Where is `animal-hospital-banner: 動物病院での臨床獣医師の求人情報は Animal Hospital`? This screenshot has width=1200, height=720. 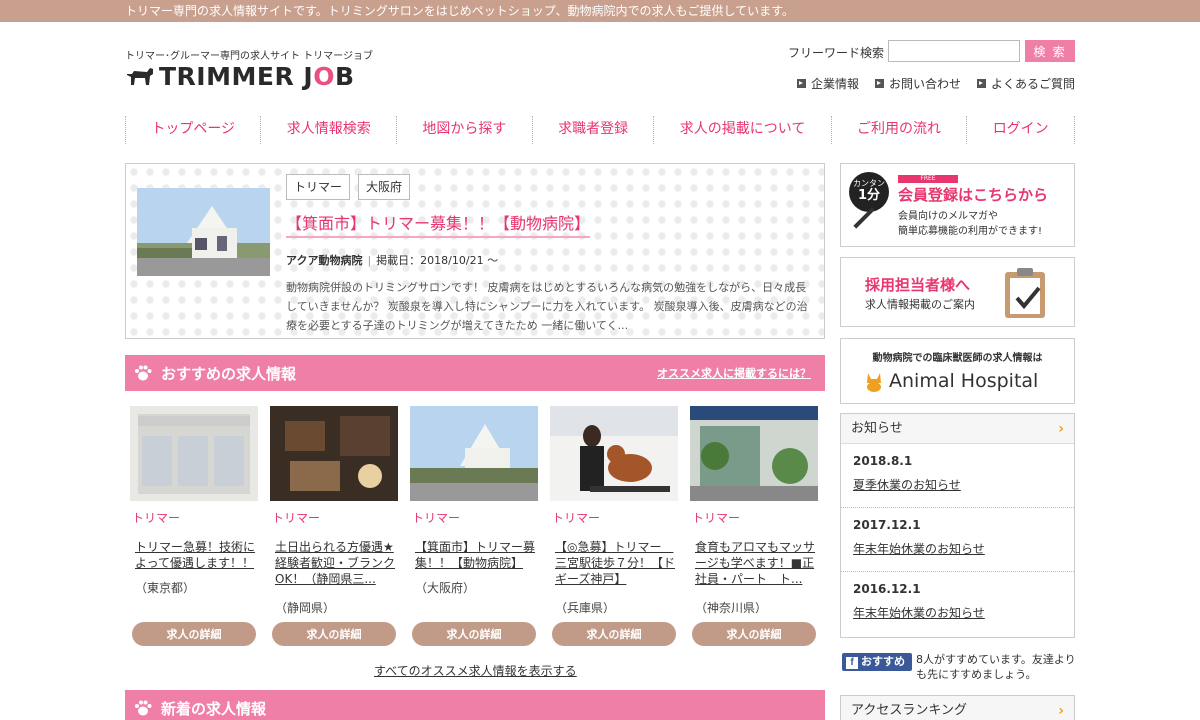 animal-hospital-banner: 動物病院での臨床獣医師の求人情報は Animal Hospital is located at coordinates (957, 371).